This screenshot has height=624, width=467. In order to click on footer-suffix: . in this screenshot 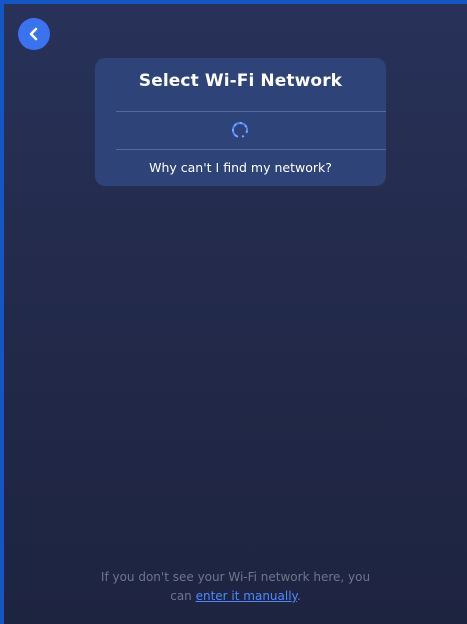, I will do `click(298, 596)`.